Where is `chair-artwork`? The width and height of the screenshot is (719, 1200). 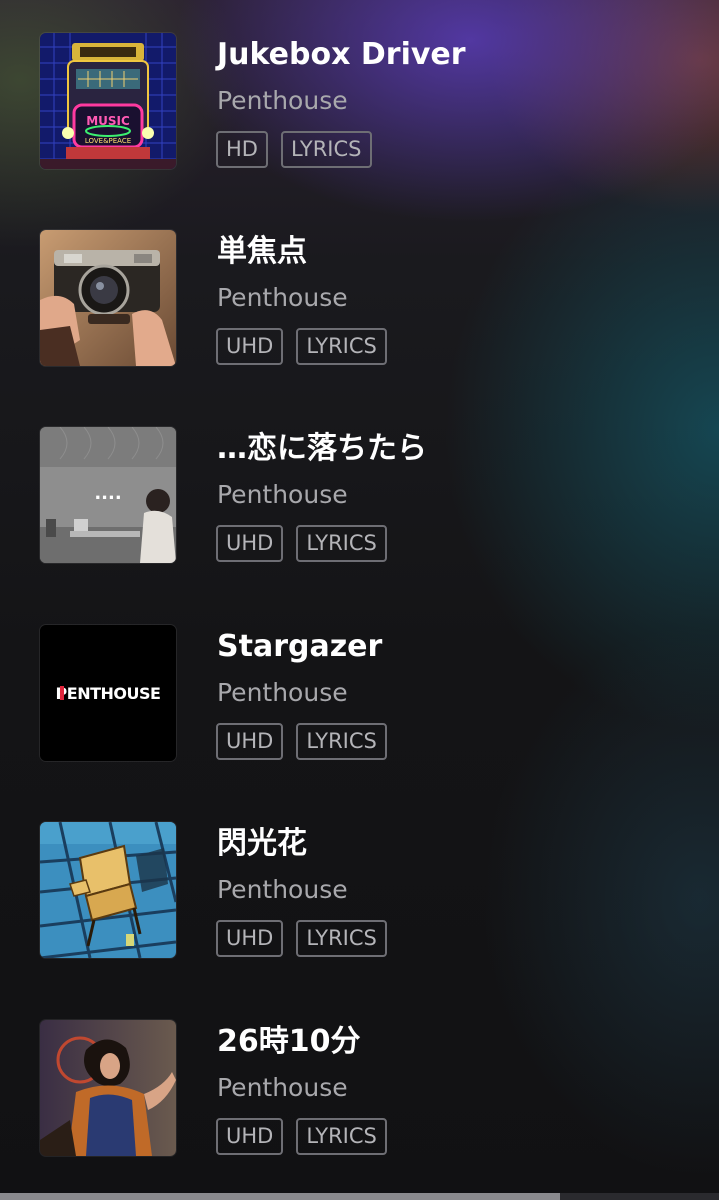 chair-artwork is located at coordinates (108, 890).